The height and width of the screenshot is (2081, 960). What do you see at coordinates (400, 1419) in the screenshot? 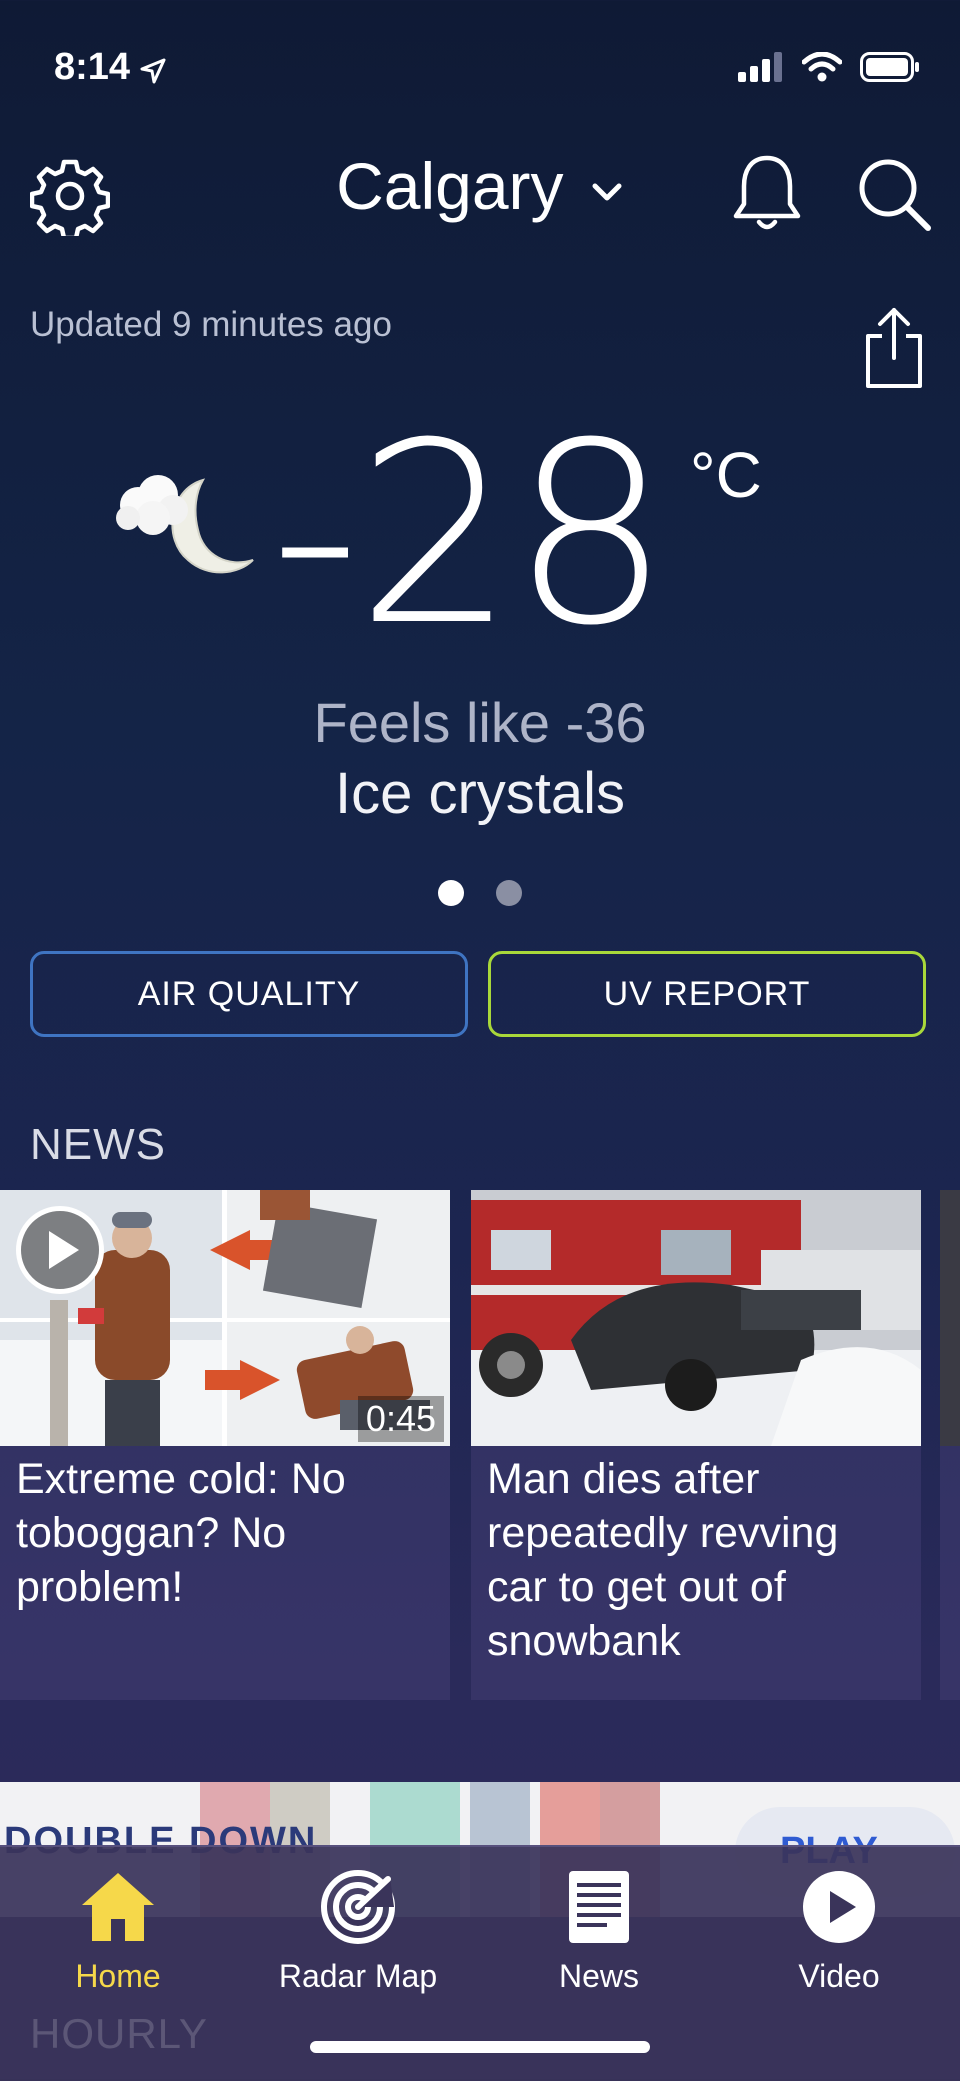
I see `video-duration: 0:45` at bounding box center [400, 1419].